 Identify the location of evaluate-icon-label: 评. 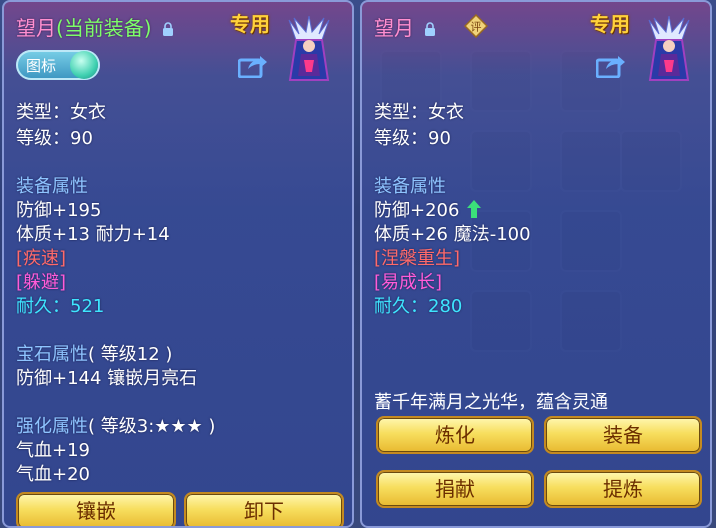
(476, 27).